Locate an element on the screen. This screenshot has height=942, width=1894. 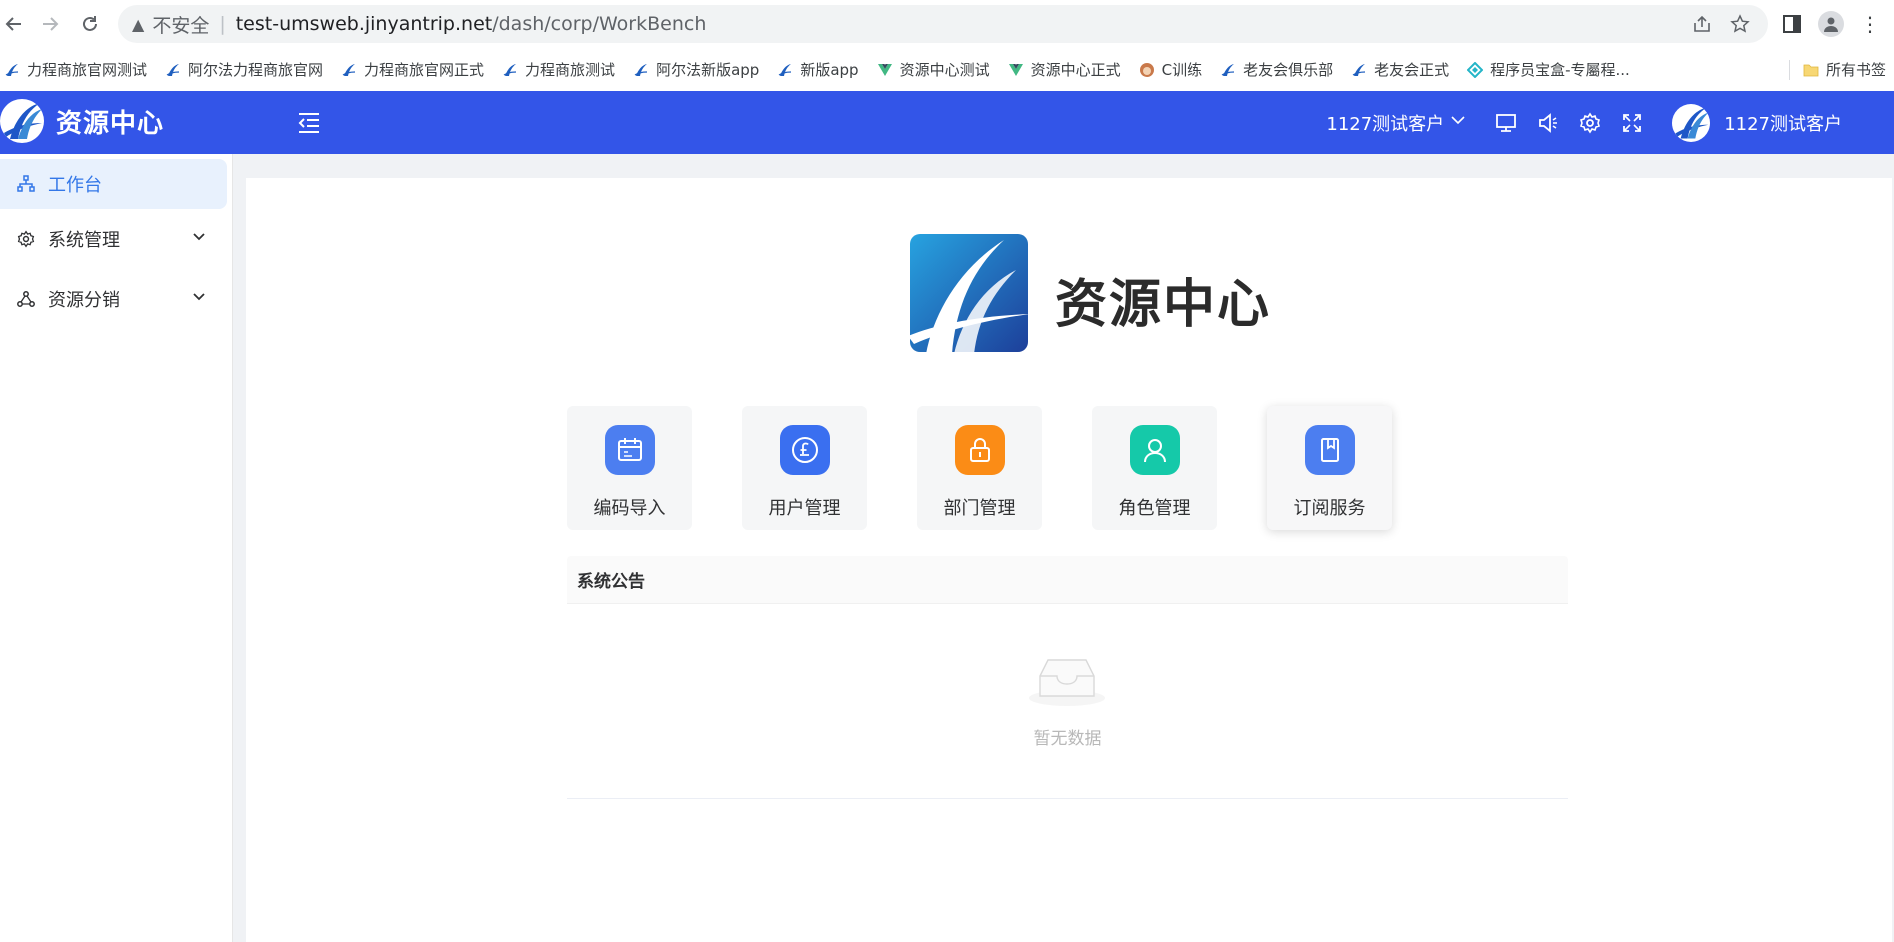
tile-user-management: 用户管理 is located at coordinates (804, 468).